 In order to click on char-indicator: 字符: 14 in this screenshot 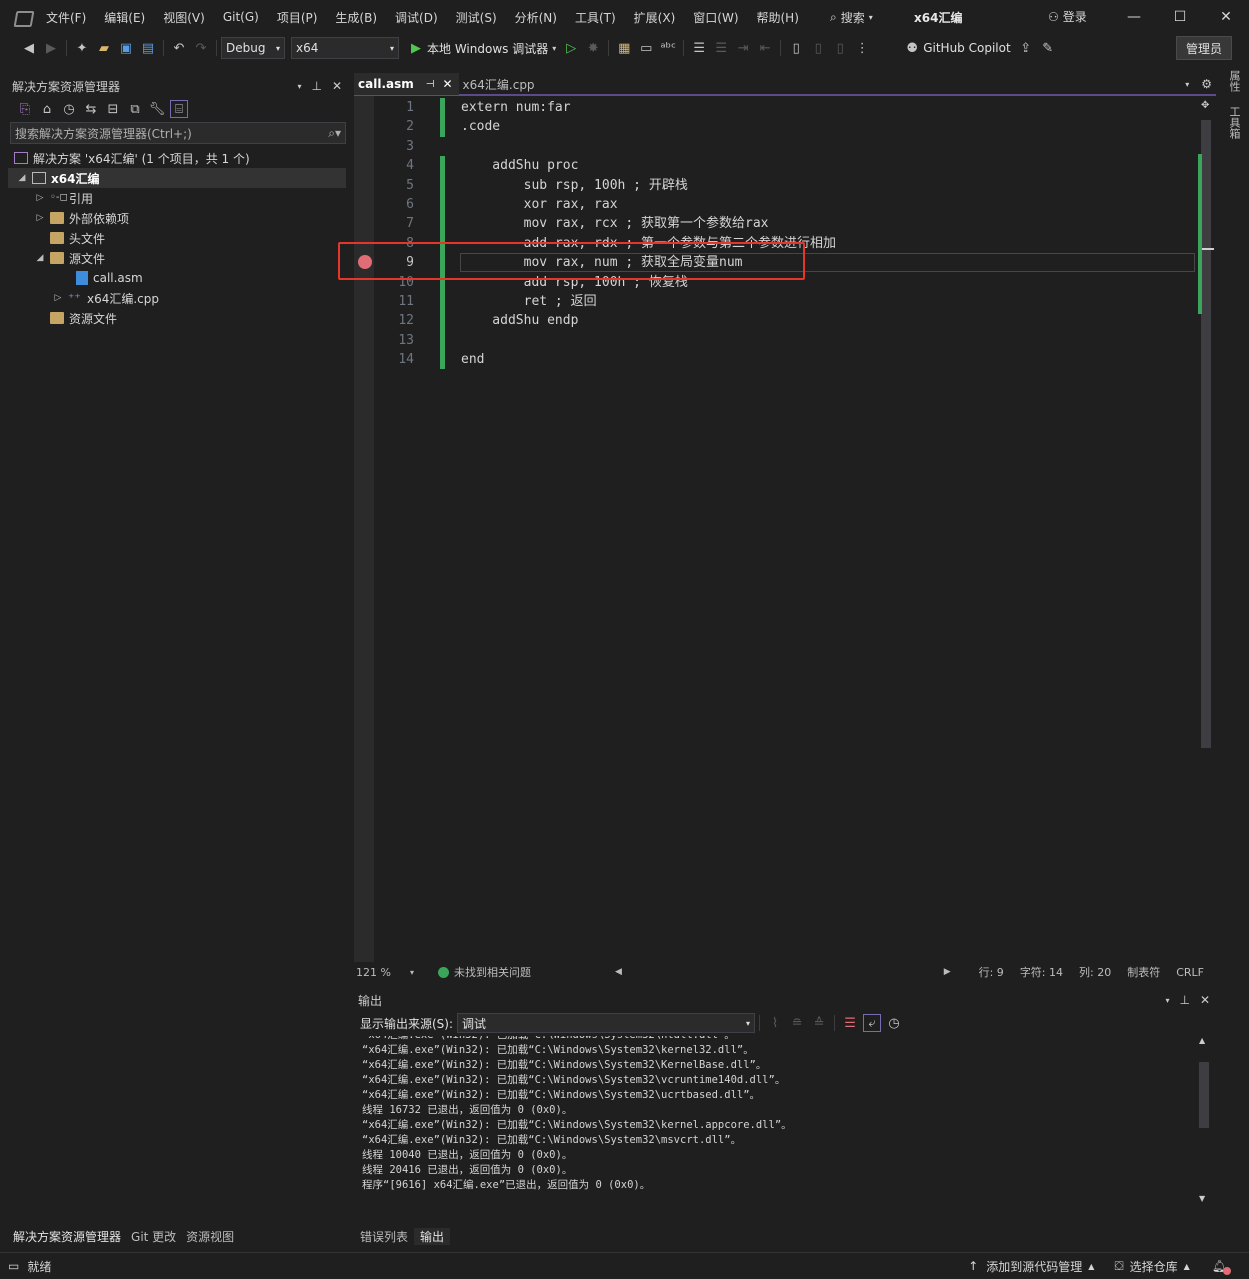, I will do `click(1041, 972)`.